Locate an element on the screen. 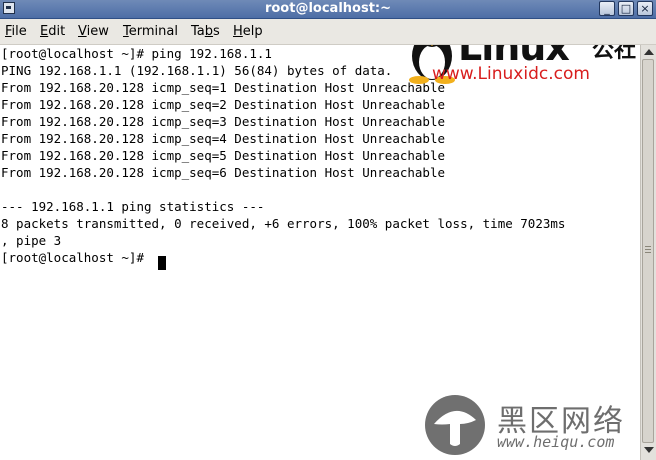  terminal-line: [root@localhost ~]# ping 192.168.1.1 is located at coordinates (136, 53).